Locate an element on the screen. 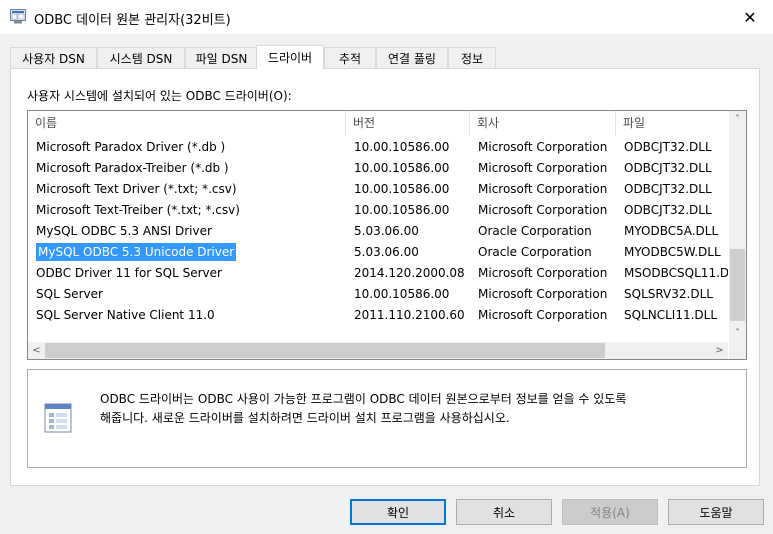 This screenshot has width=773, height=534. tab-drivers: 드라이버 is located at coordinates (290, 57).